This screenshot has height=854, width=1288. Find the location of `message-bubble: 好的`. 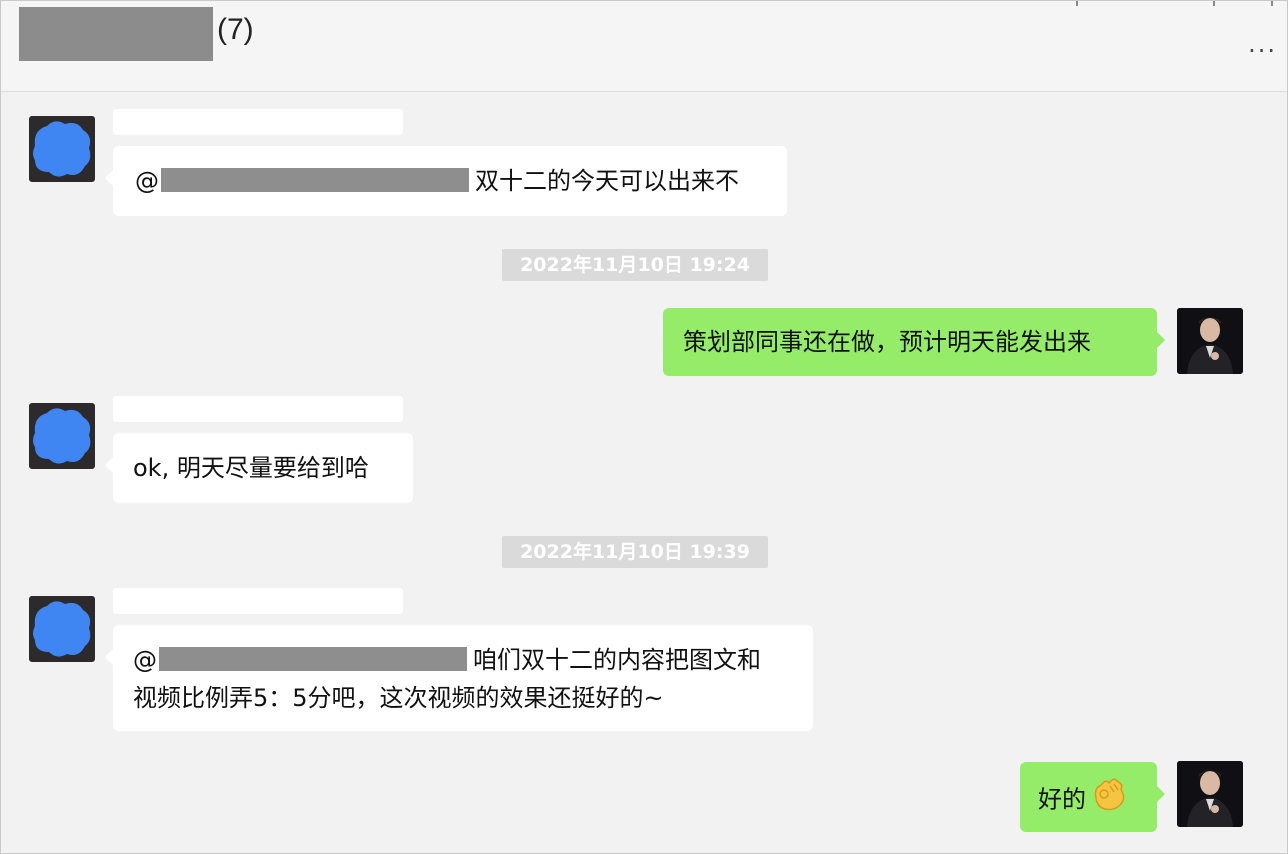

message-bubble: 好的 is located at coordinates (1092, 797).